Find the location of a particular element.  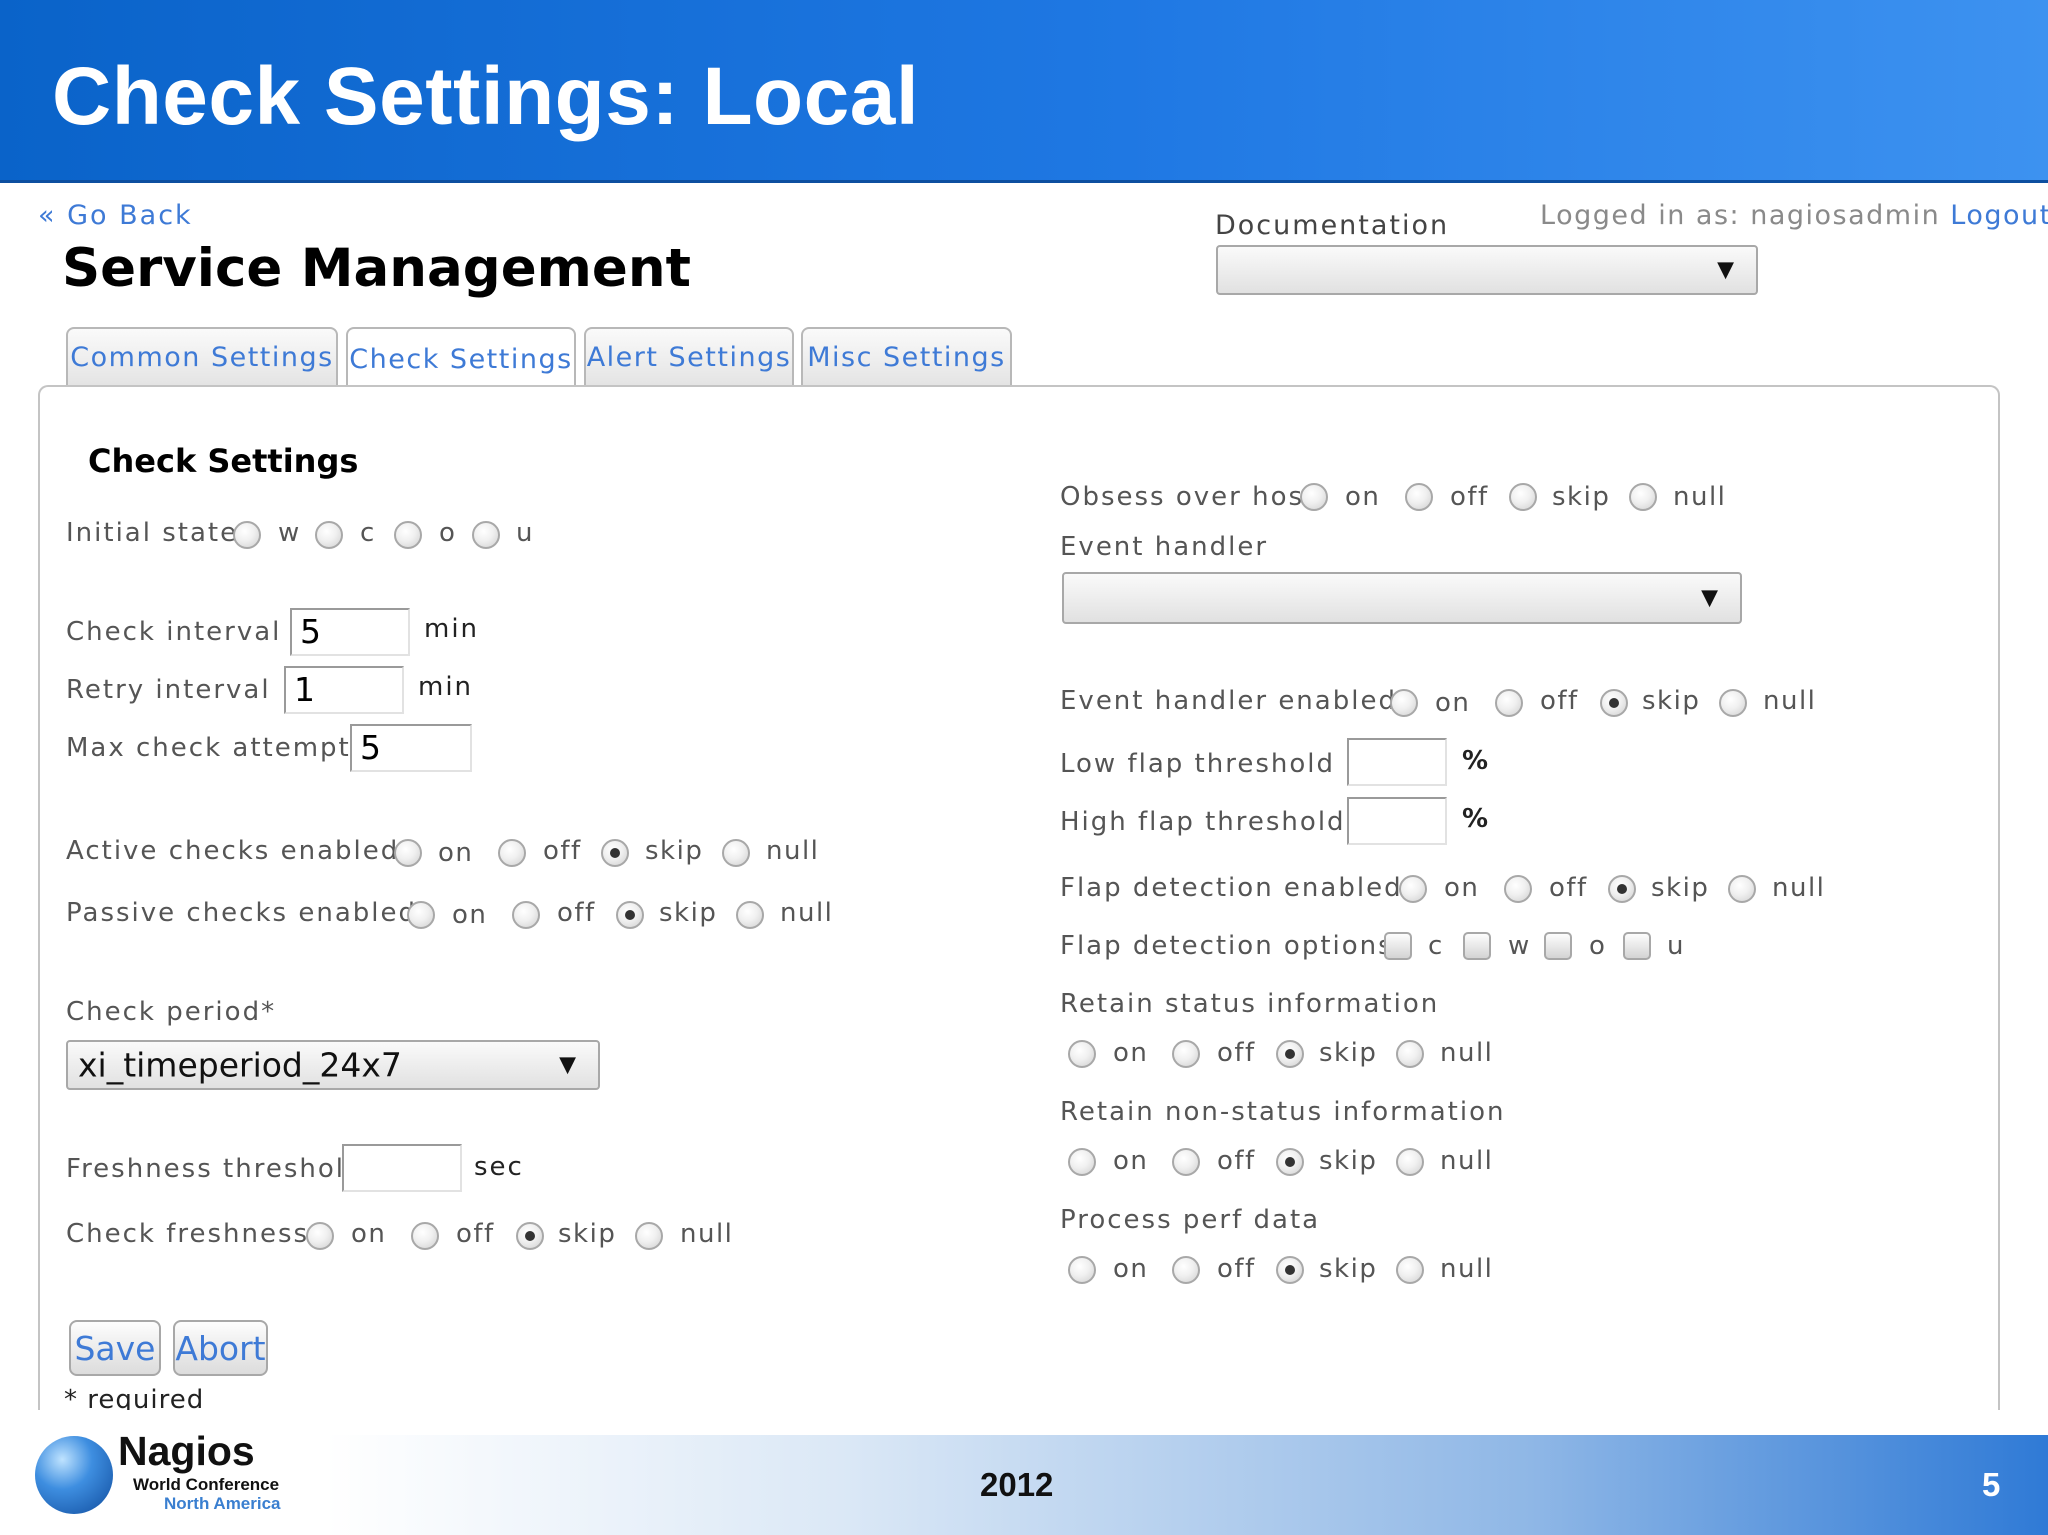

flap-option-c-checkbox is located at coordinates (1398, 946).